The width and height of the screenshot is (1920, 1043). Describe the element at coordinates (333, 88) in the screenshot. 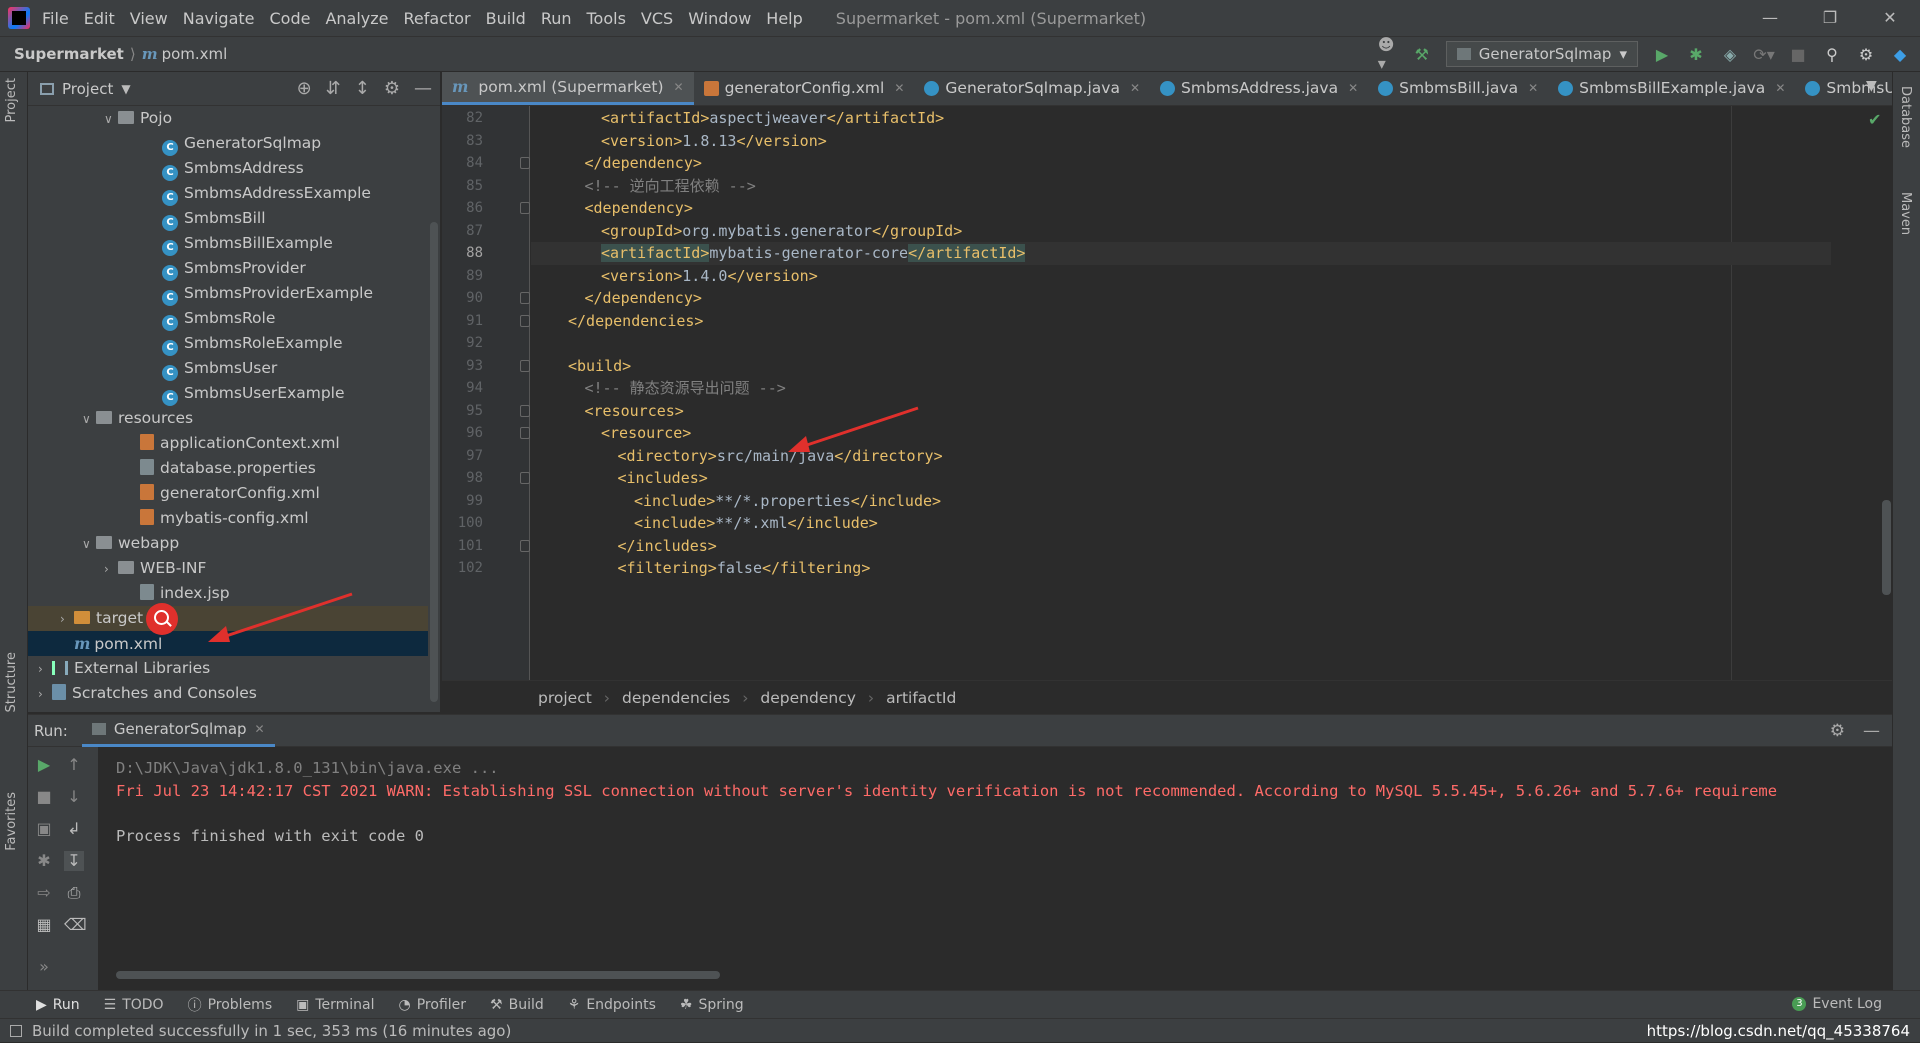

I see `expand-all-icon: ⇵` at that location.